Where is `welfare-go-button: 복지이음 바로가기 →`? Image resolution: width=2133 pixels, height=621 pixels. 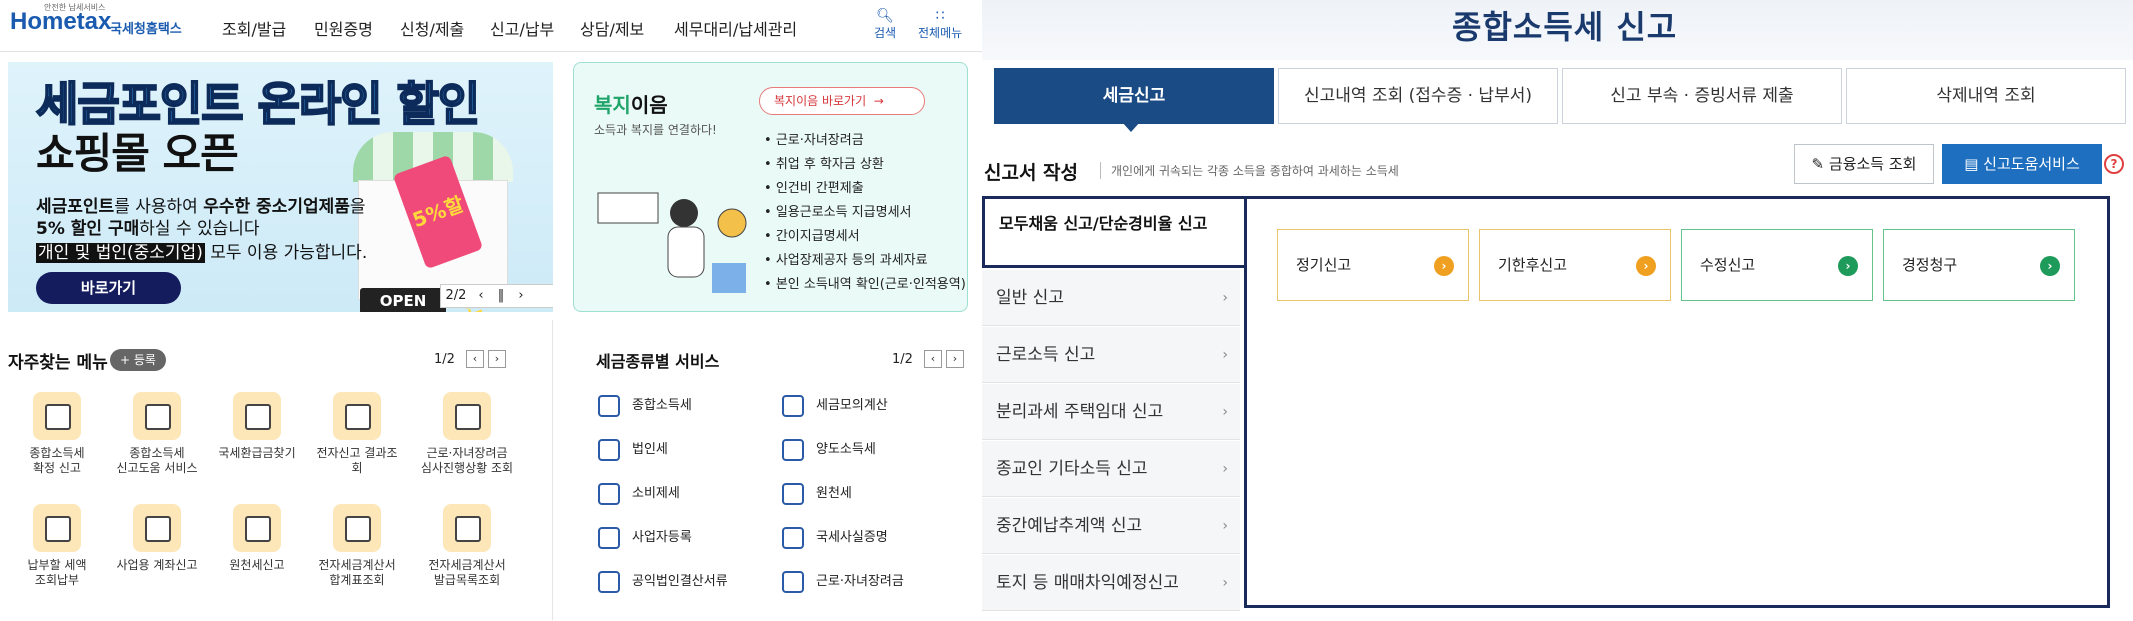 welfare-go-button: 복지이음 바로가기 → is located at coordinates (842, 101).